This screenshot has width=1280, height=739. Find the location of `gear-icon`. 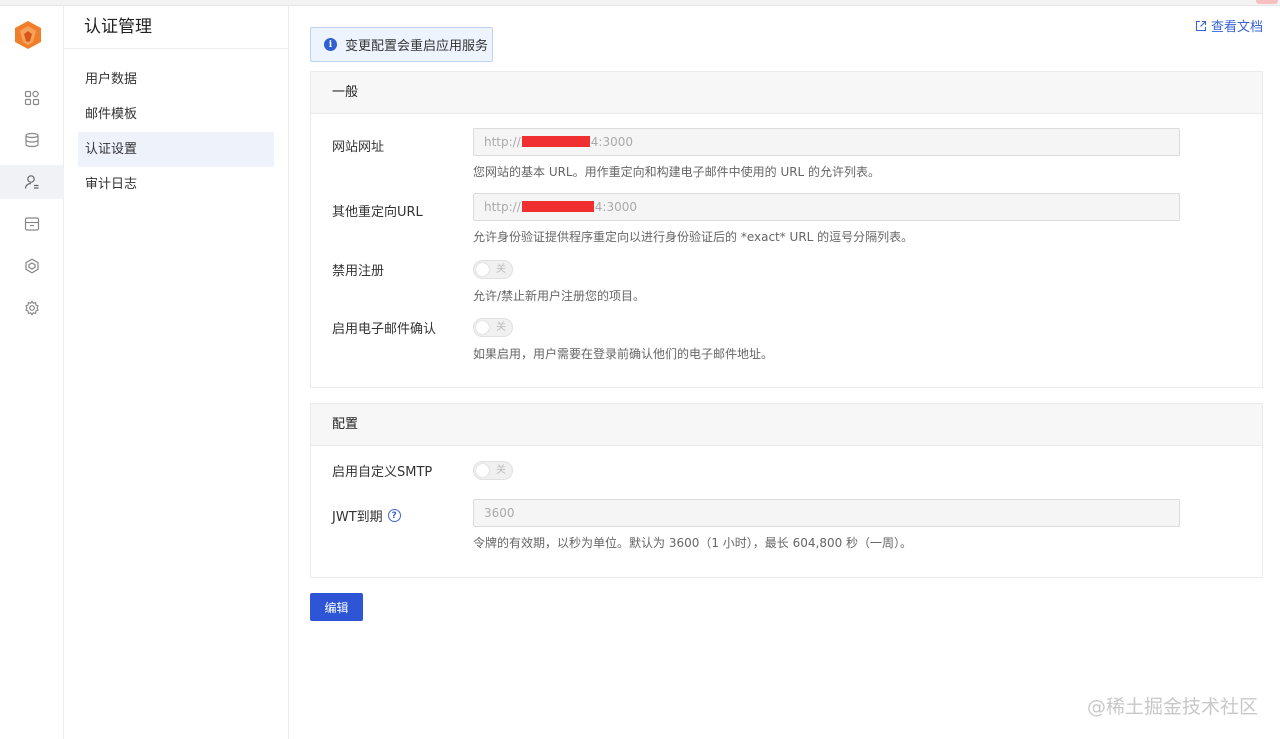

gear-icon is located at coordinates (32, 308).